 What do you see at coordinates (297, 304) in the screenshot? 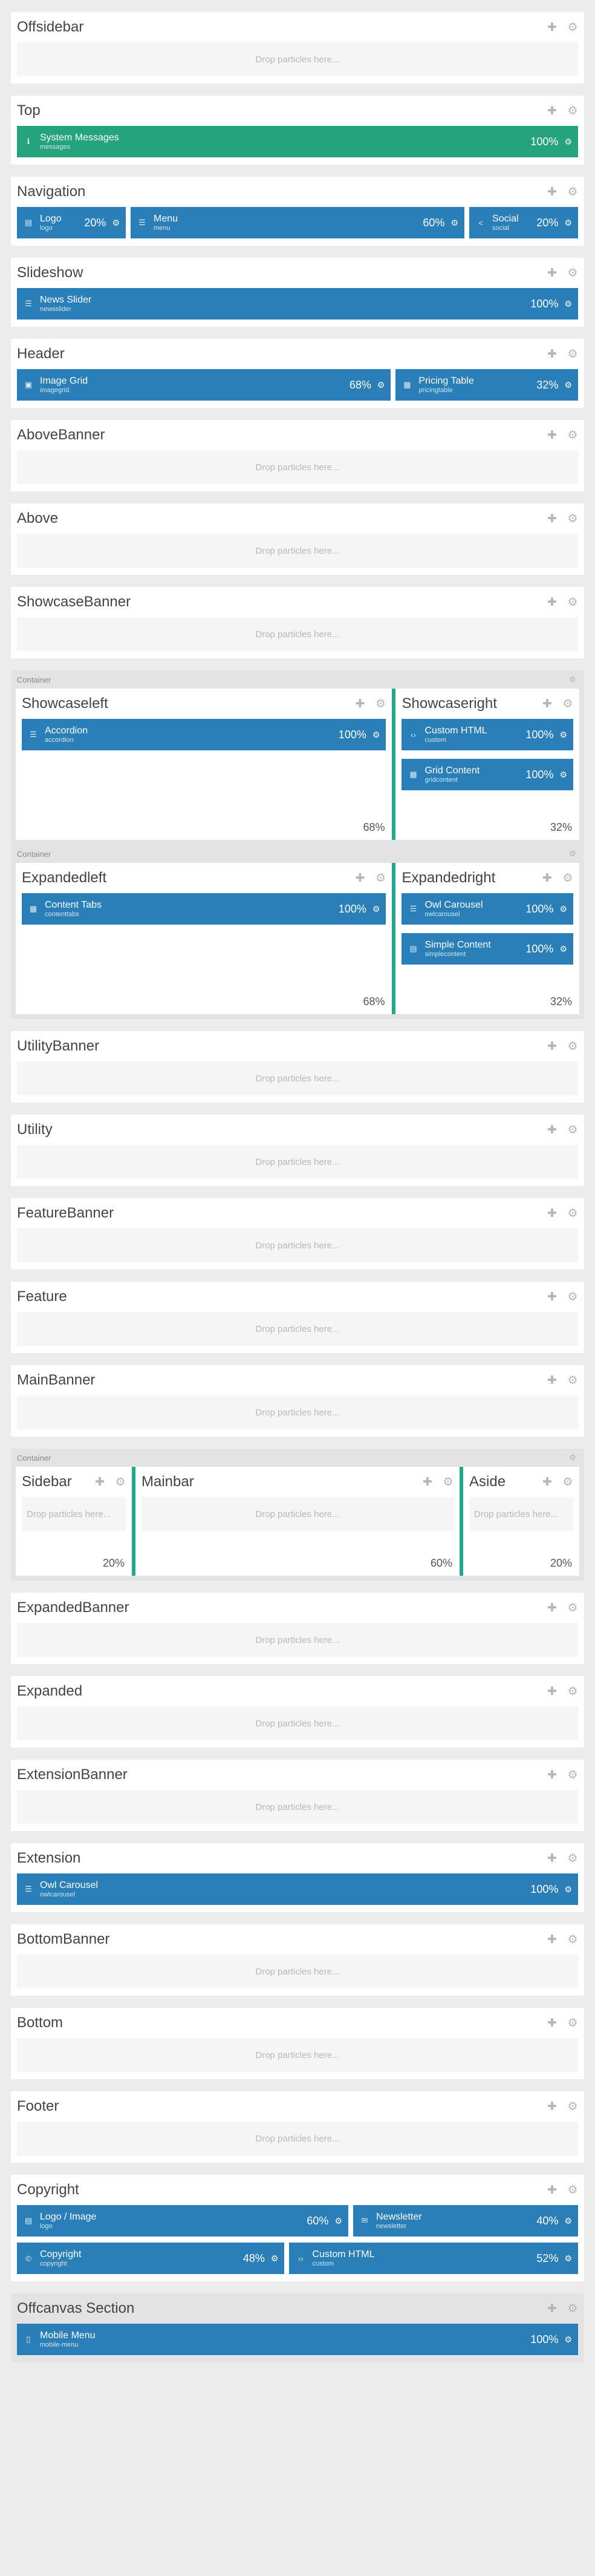
I see `particle-news-slider: ☰ News Slider newsslider 100% ⚙` at bounding box center [297, 304].